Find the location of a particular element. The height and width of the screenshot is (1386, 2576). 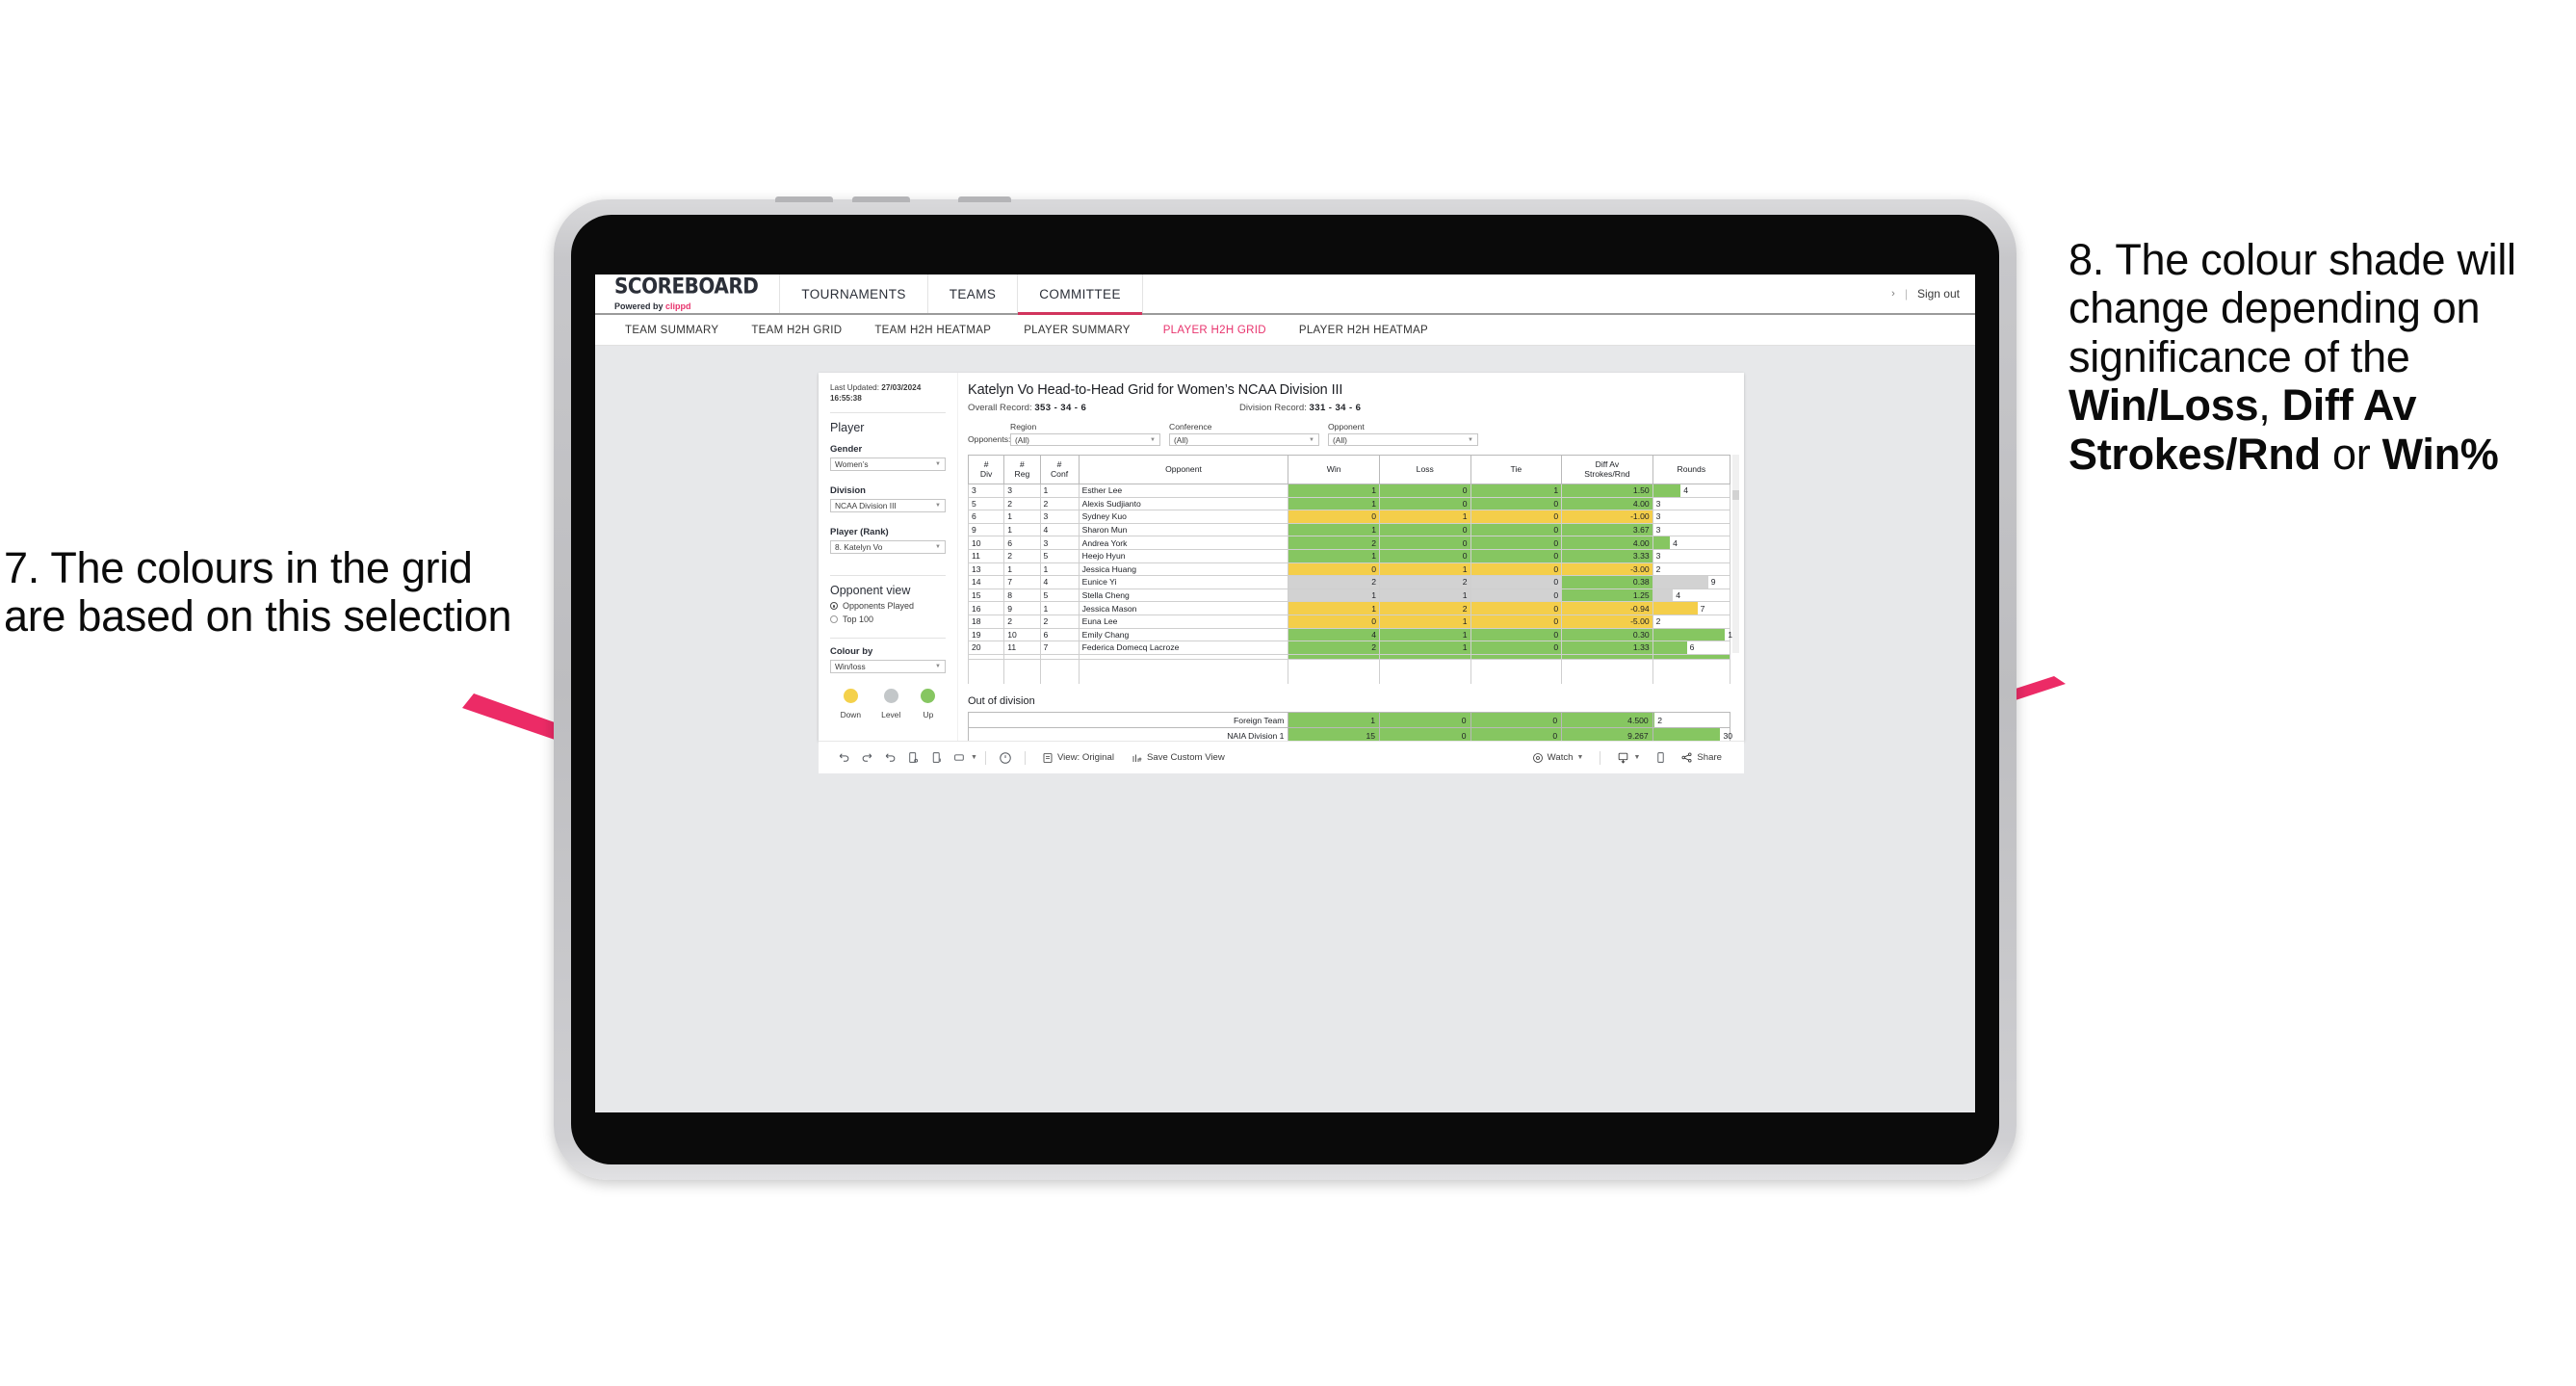

cell-diff: -0.94 is located at coordinates (1607, 608).